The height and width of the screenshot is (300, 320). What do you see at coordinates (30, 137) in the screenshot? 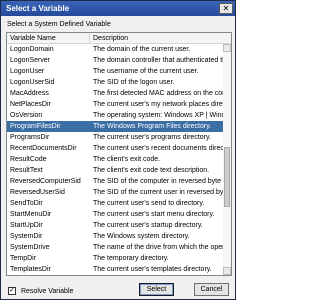
I see `variable-name: ProgramsDir` at bounding box center [30, 137].